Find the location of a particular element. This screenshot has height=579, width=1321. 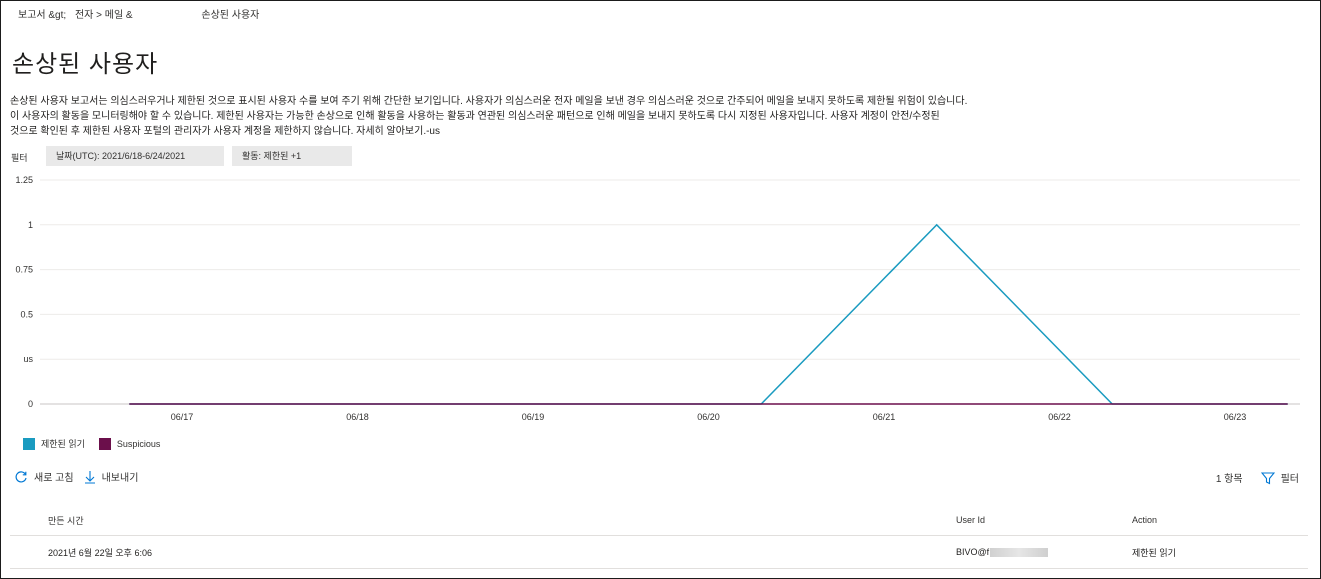

filter-button: 필터 is located at coordinates (1279, 477).